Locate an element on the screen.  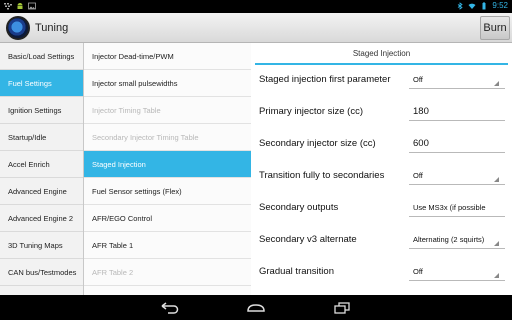
secondary-v3-alternate-select: Alternating (2 squirts) is located at coordinates (457, 240).